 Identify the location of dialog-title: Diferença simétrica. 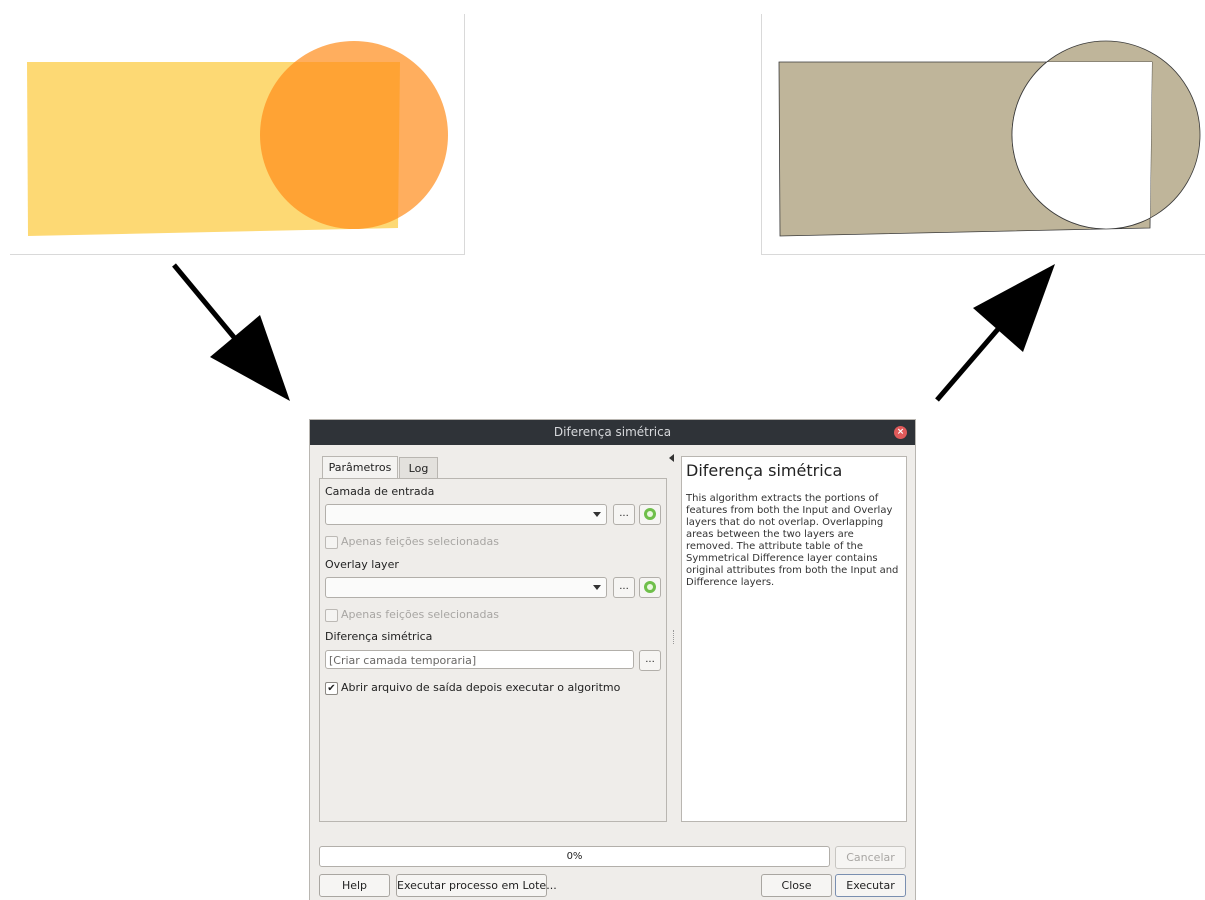
(612, 432).